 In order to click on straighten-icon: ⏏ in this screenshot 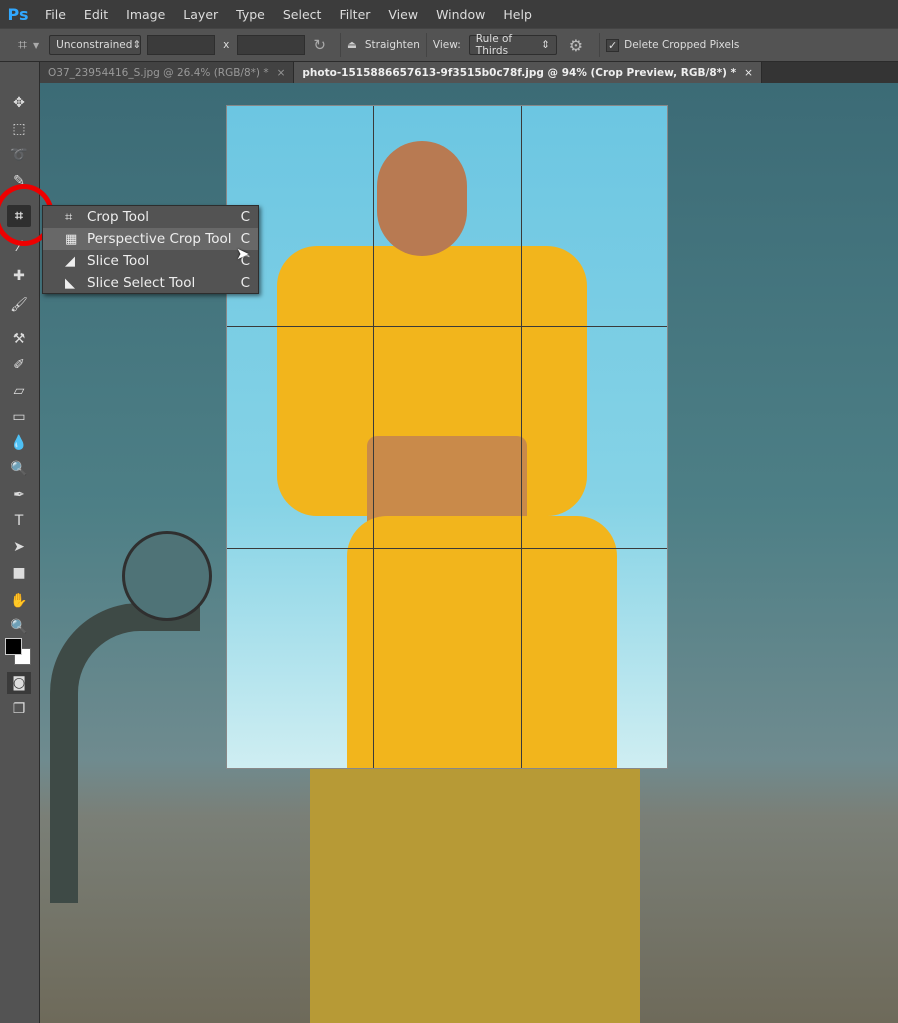, I will do `click(352, 45)`.